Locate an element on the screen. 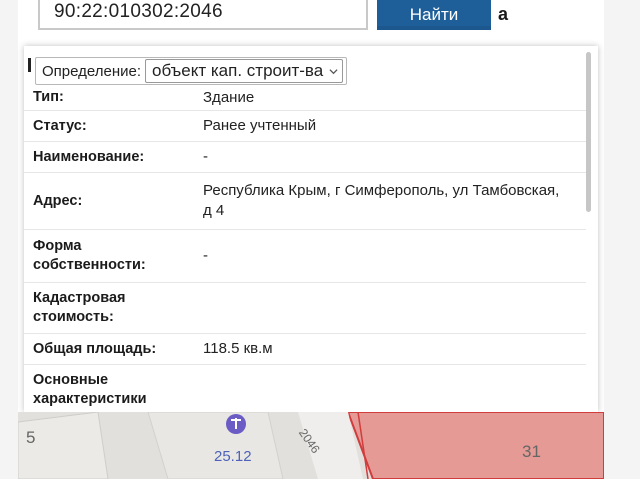  row-label-text: Кадастровая стоимость: is located at coordinates (79, 307).